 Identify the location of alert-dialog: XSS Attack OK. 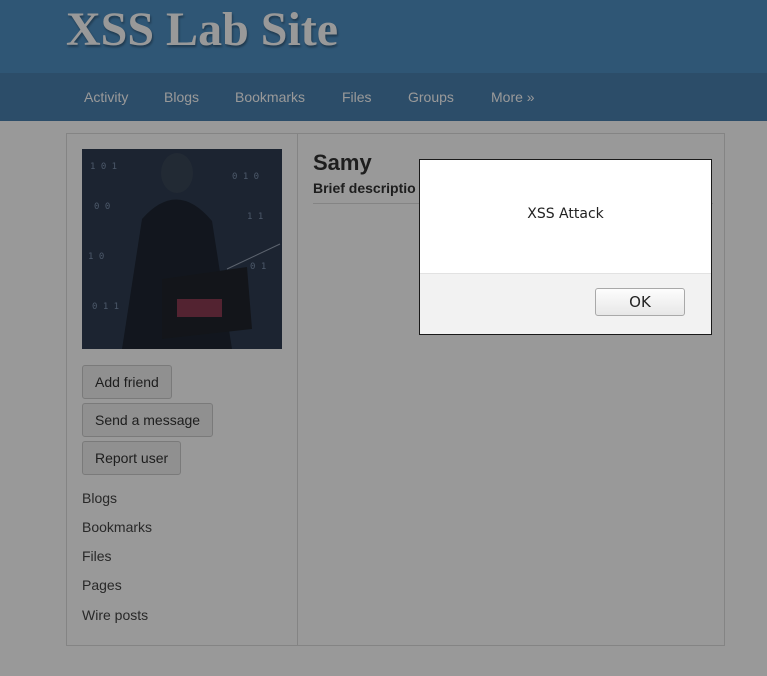
(565, 247).